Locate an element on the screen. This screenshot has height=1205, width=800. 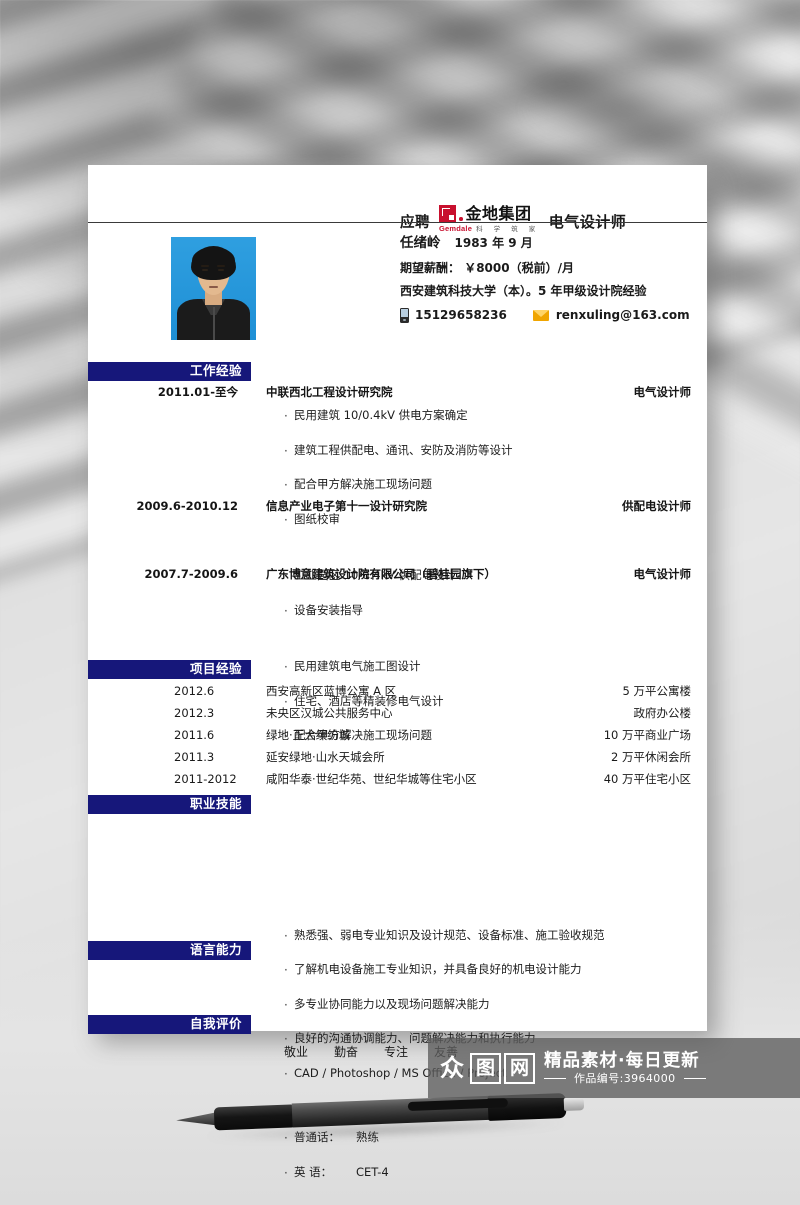
project-row-3: 2011.3 延安绿地·山水天城会所 2 万平休闲会所 is located at coordinates (397, 757).